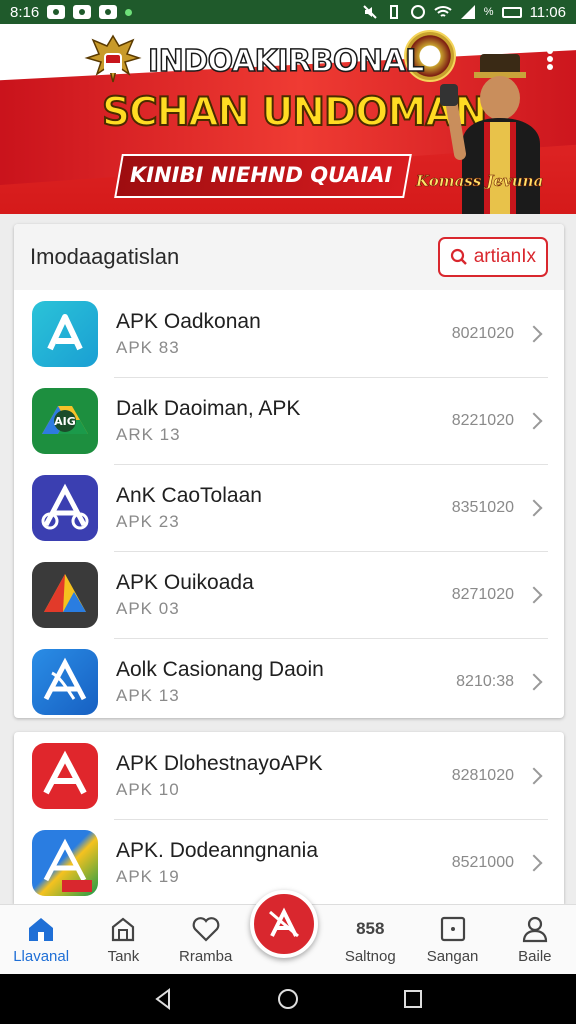 This screenshot has width=576, height=1024. Describe the element at coordinates (163, 999) in the screenshot. I see `system-back-icon` at that location.